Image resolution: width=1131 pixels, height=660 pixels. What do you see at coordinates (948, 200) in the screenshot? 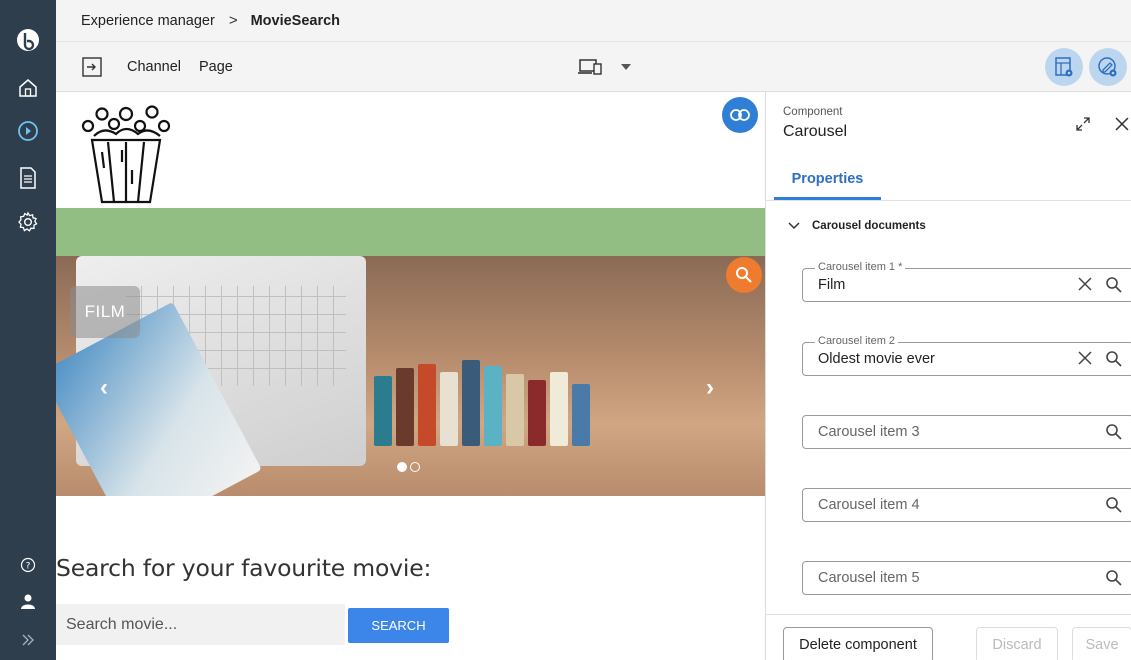
I see `tab-divider` at bounding box center [948, 200].